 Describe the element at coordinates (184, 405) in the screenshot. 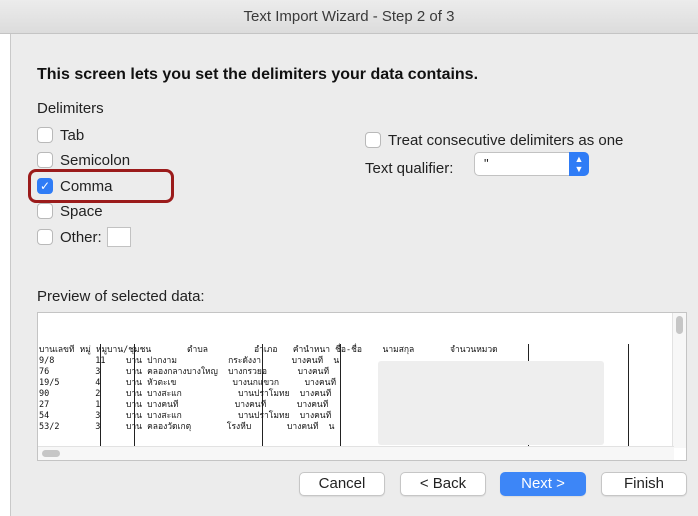

I see `preview-row: 27 1 บาน บางคนที บางคนที บางคนที` at that location.